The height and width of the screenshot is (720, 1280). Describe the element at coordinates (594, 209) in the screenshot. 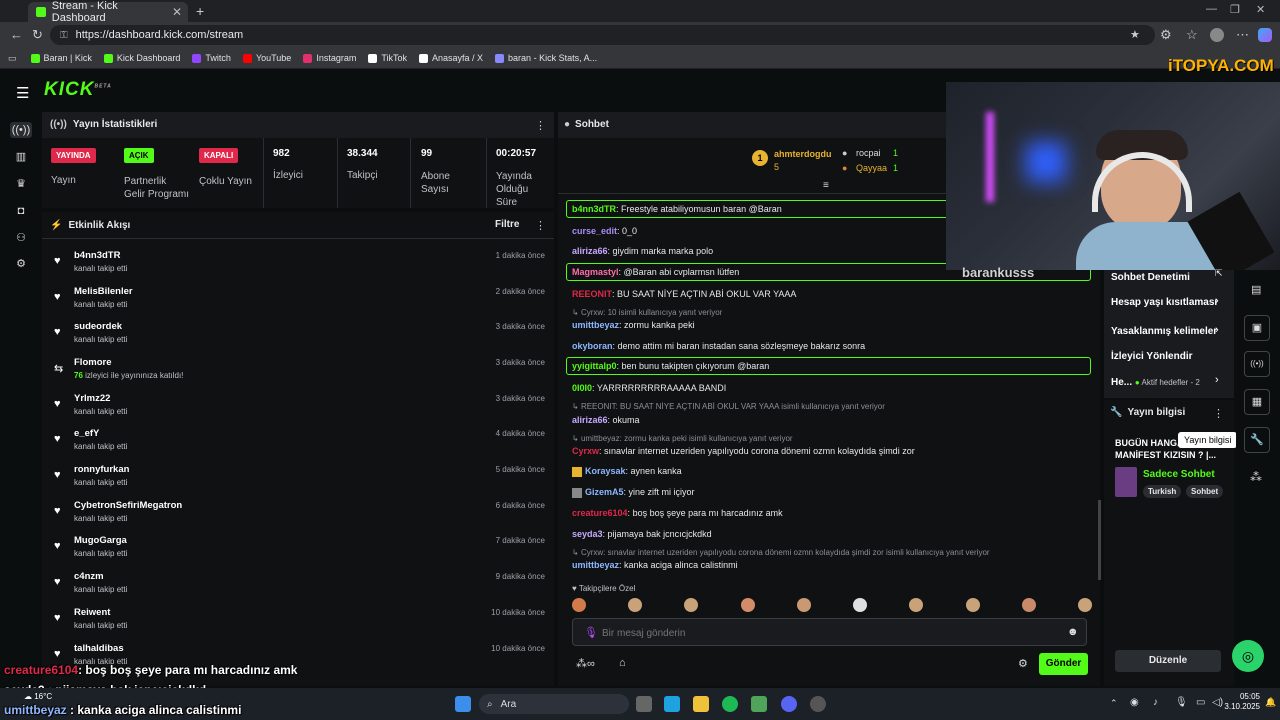

I see `chat-username: b4nn3dTR` at that location.